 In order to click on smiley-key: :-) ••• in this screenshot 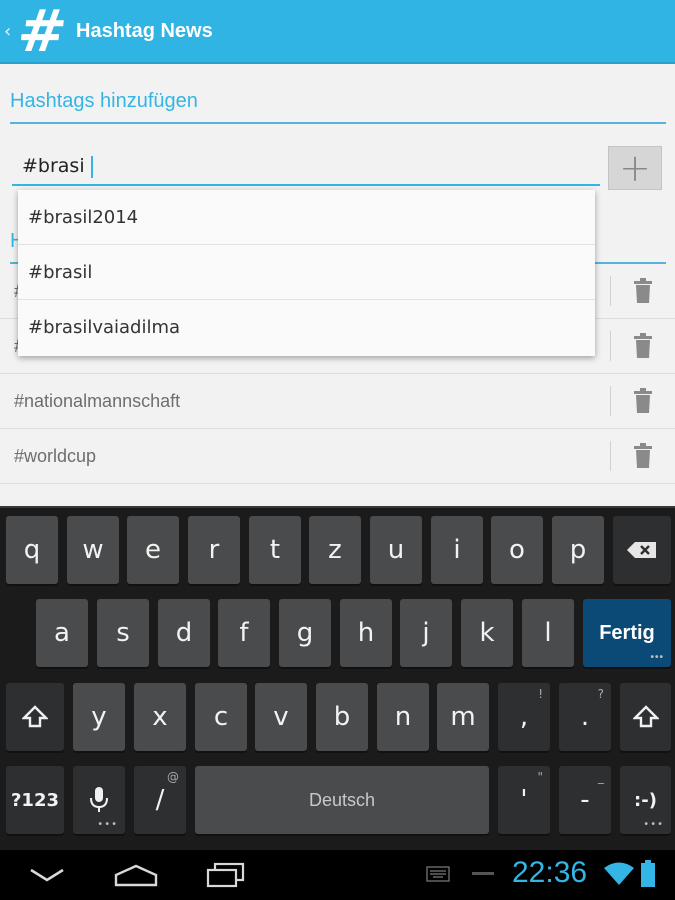, I will do `click(645, 800)`.